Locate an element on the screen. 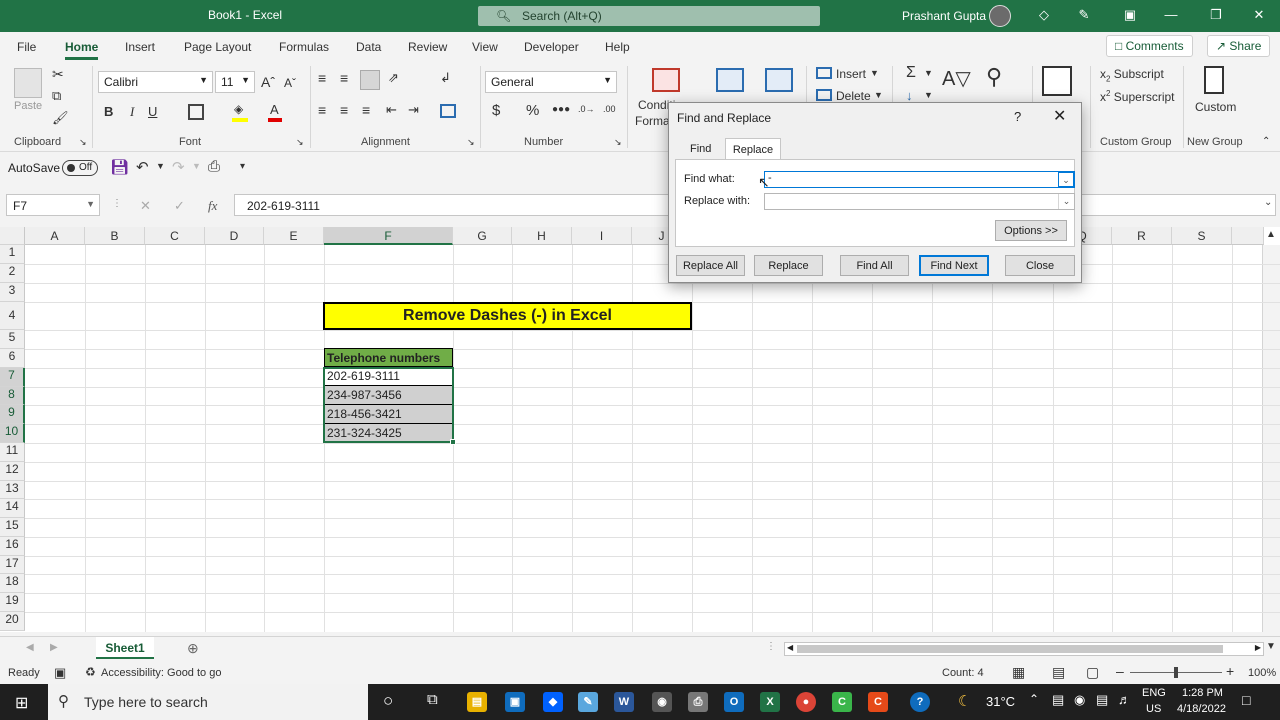 The height and width of the screenshot is (720, 1280). save-icon: 💾︎ is located at coordinates (119, 167).